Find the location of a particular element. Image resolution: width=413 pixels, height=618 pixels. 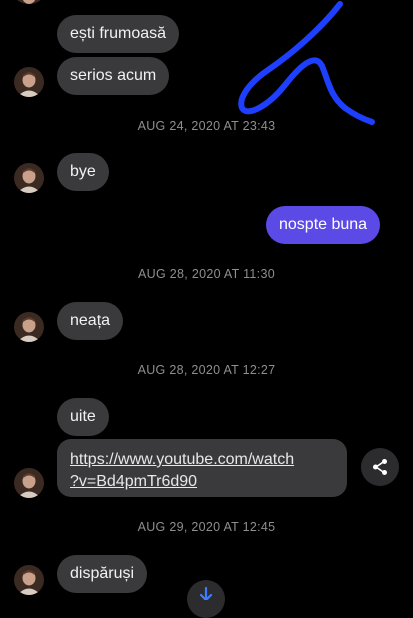

share-icon is located at coordinates (380, 467).